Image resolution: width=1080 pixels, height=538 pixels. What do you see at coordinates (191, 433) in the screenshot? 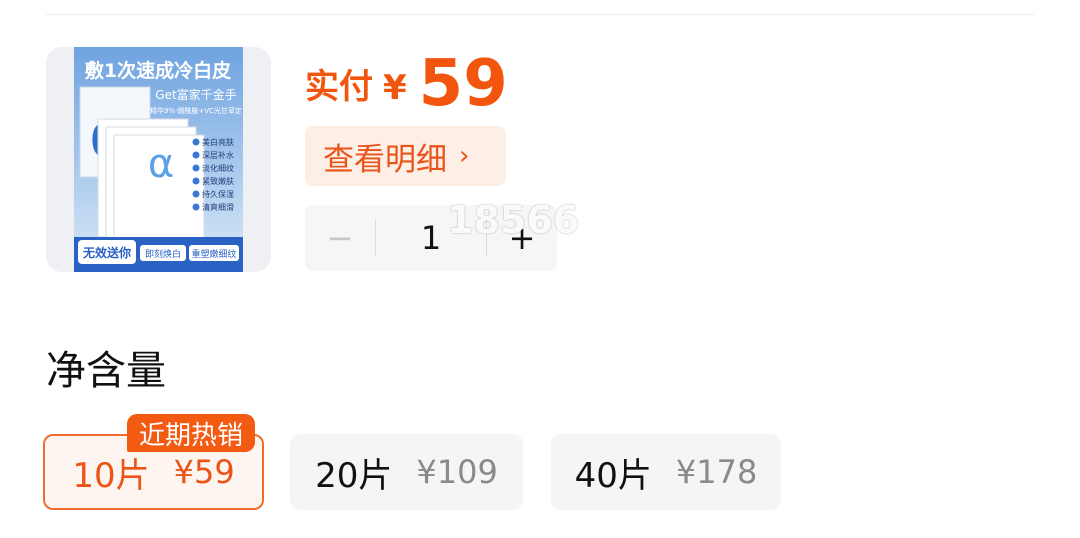
I see `hot-sale-badge: 近期热销` at bounding box center [191, 433].